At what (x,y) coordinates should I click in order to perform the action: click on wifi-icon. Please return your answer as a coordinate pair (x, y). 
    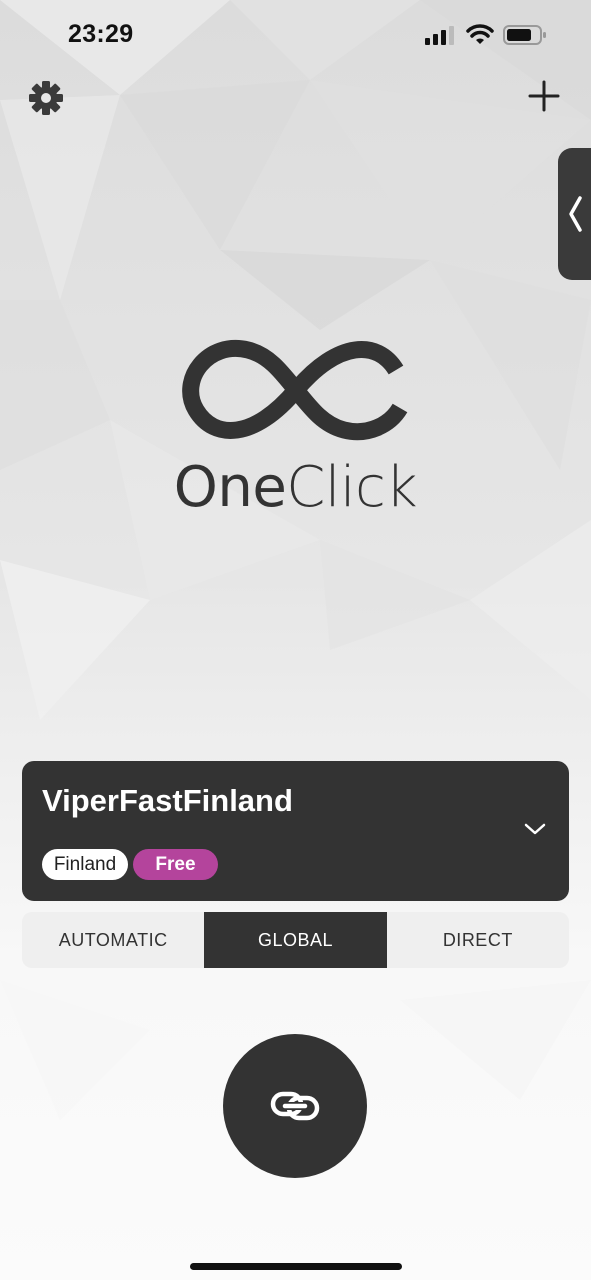
    Looking at the image, I should click on (480, 34).